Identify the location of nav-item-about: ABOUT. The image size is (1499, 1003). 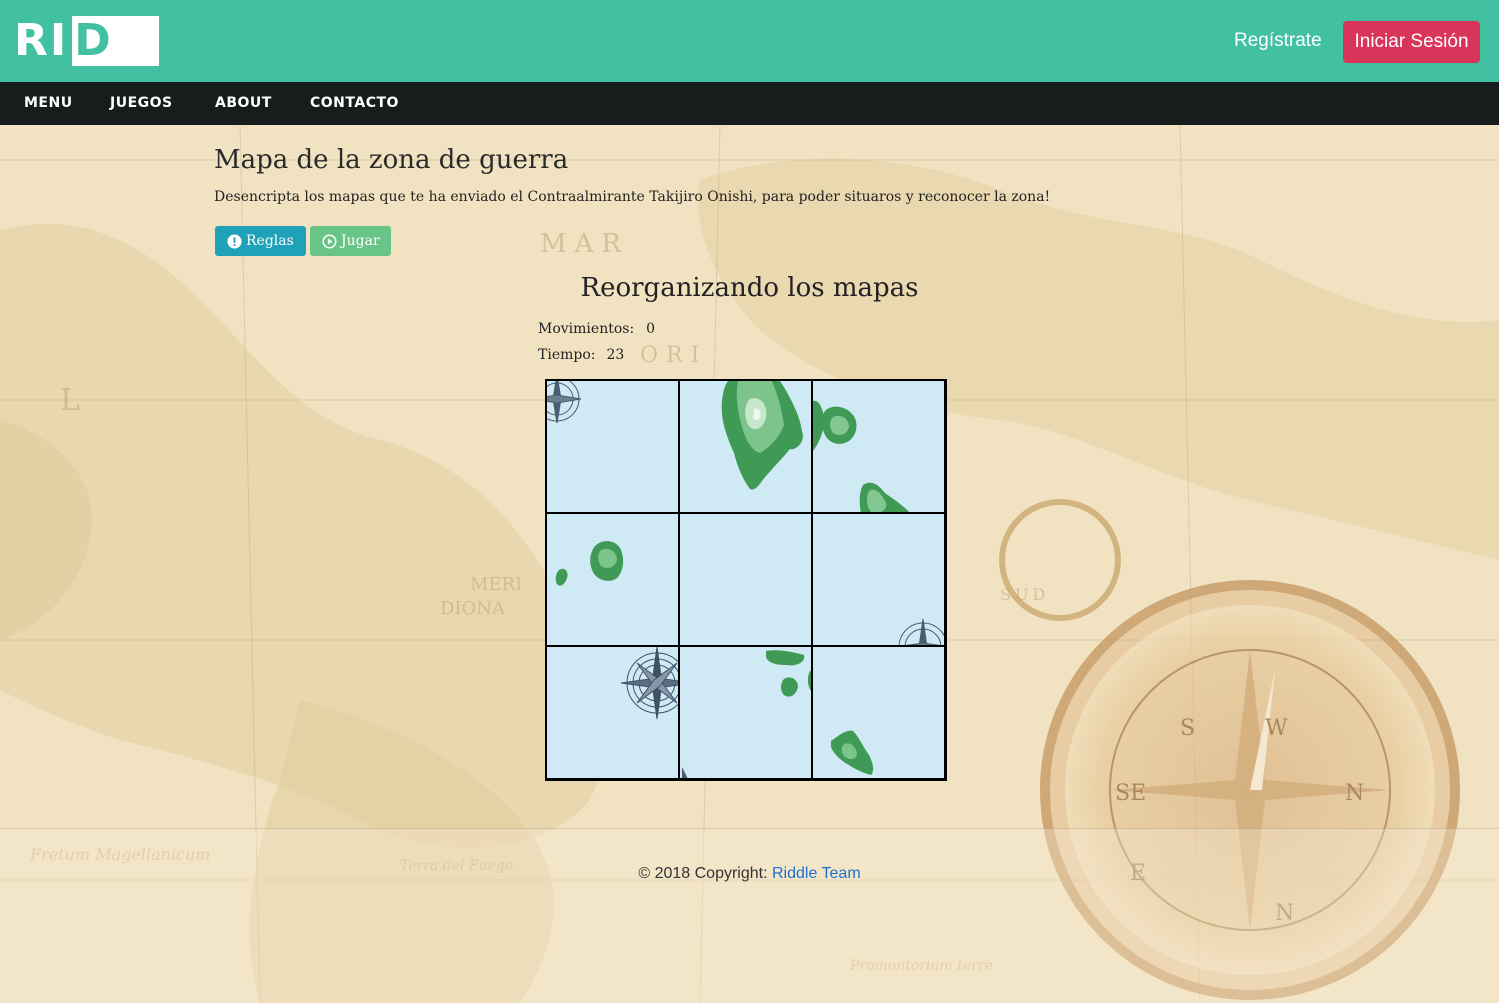
(243, 103).